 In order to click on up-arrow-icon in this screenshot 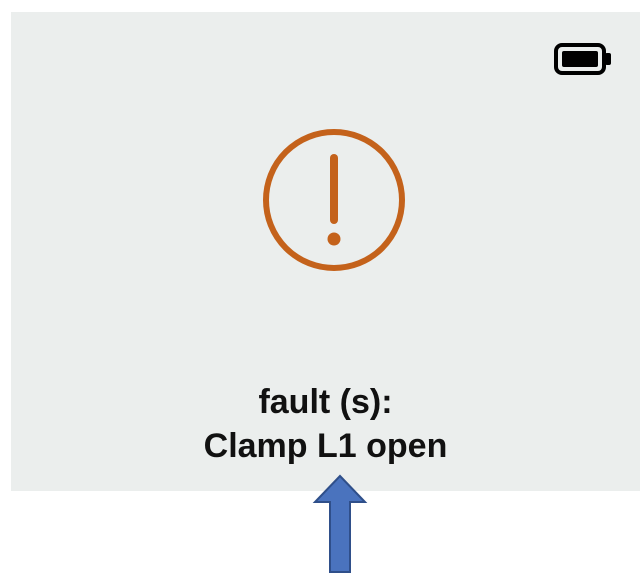, I will do `click(340, 523)`.